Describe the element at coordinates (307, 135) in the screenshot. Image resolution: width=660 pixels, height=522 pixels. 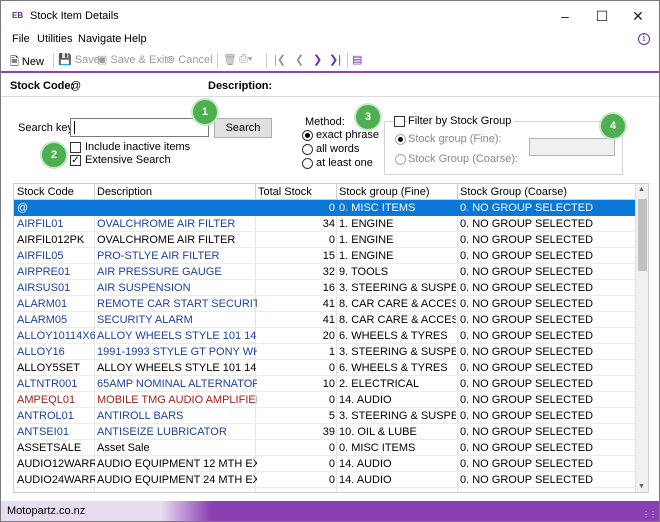
I see `method-exact-phrase-radio` at that location.